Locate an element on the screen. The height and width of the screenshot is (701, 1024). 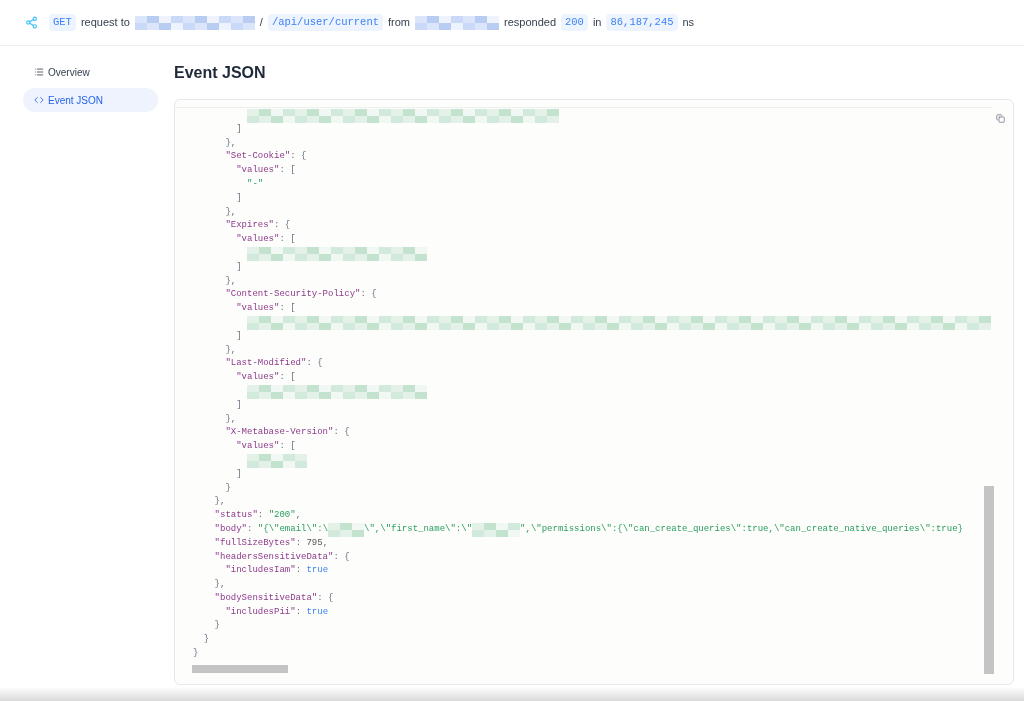
header-text: responded is located at coordinates (530, 23).